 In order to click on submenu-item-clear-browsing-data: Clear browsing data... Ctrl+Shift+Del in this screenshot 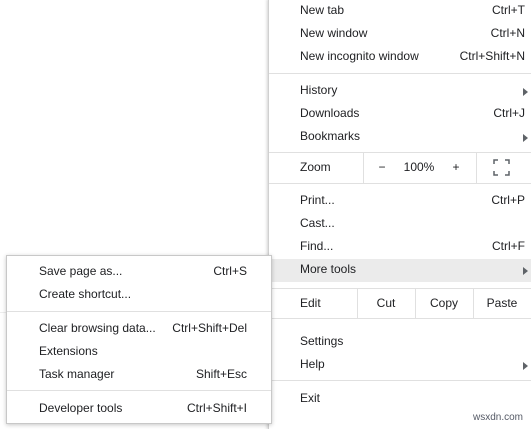, I will do `click(139, 329)`.